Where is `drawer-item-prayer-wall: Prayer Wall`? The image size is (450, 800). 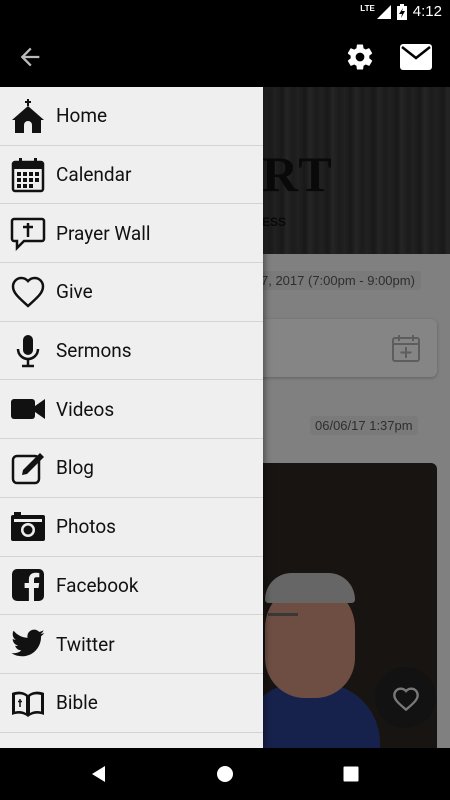
drawer-item-prayer-wall: Prayer Wall is located at coordinates (131, 234).